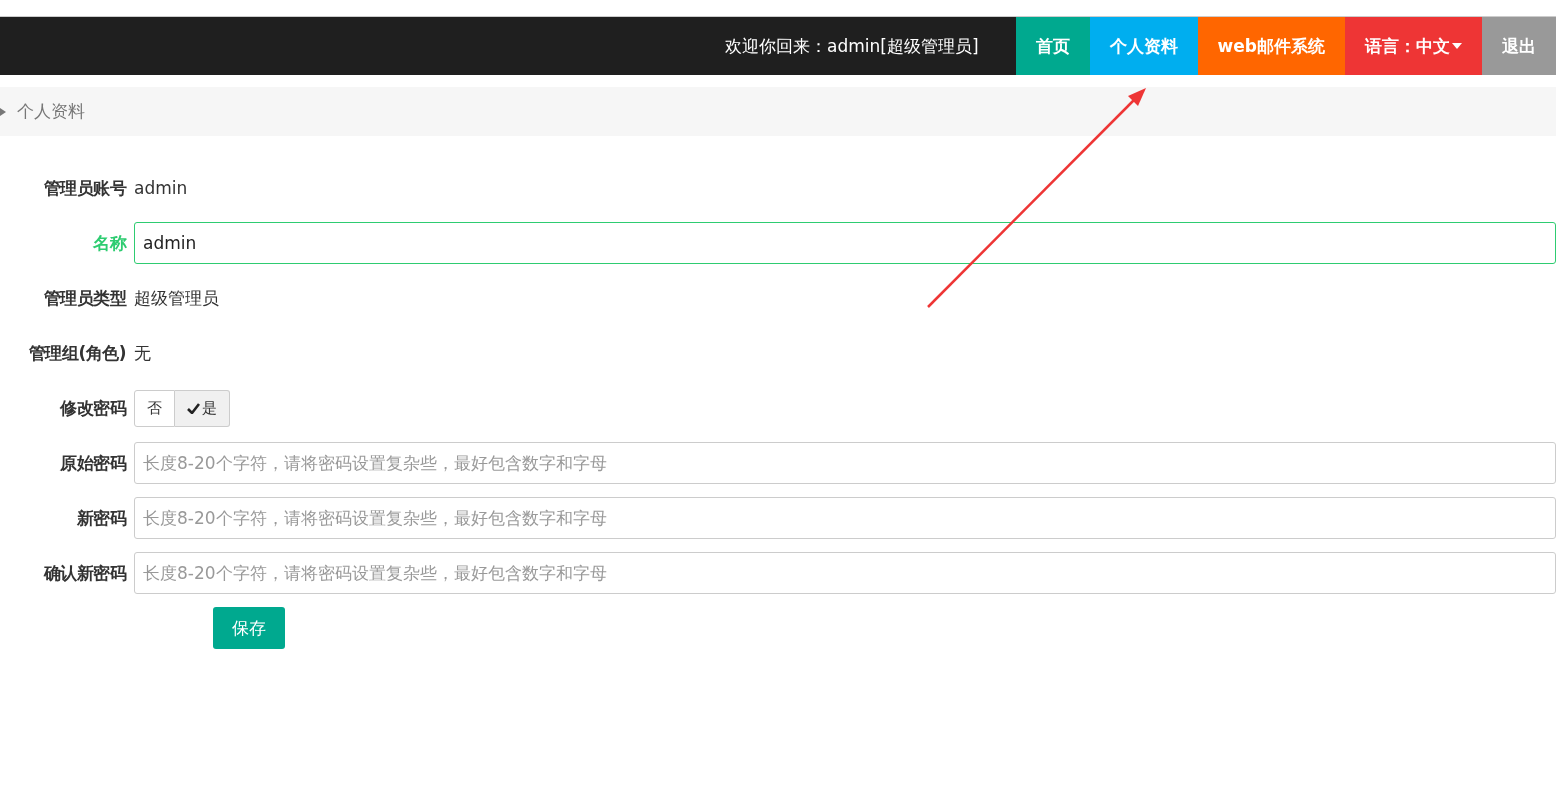  What do you see at coordinates (51, 111) in the screenshot?
I see `breadcrumb-text: 个人资料` at bounding box center [51, 111].